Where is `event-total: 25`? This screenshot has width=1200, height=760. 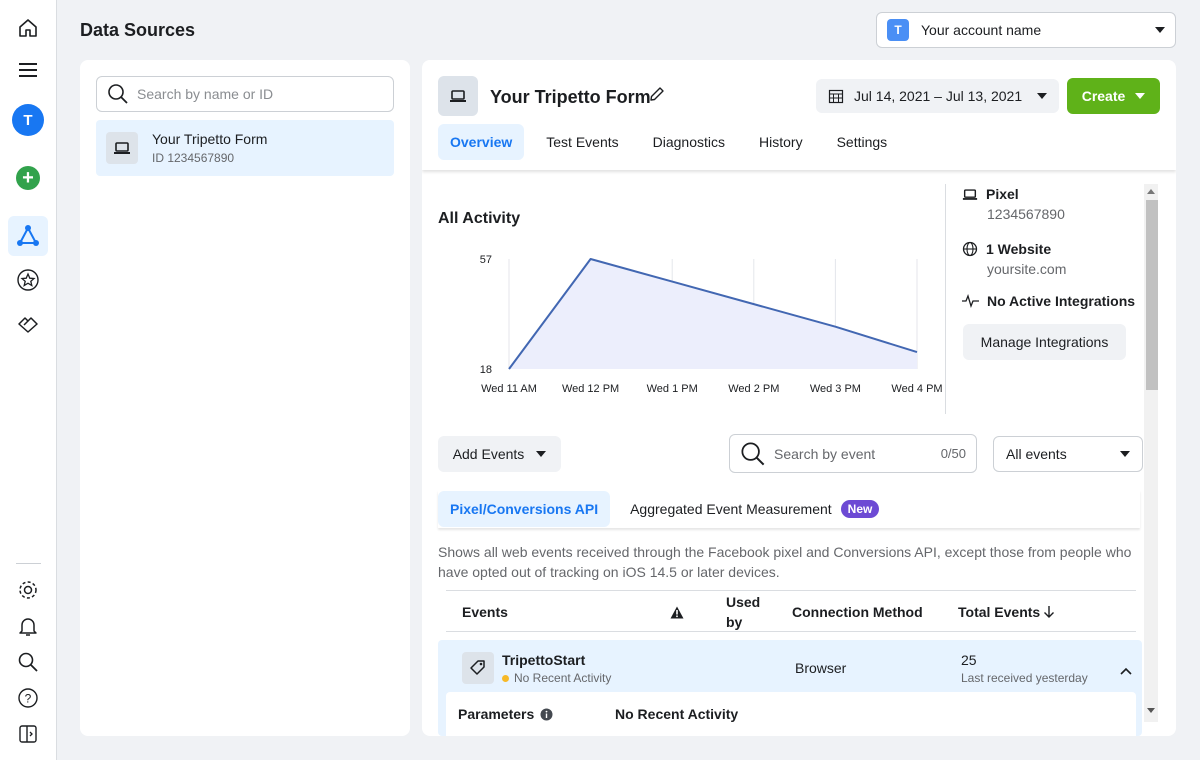 event-total: 25 is located at coordinates (969, 660).